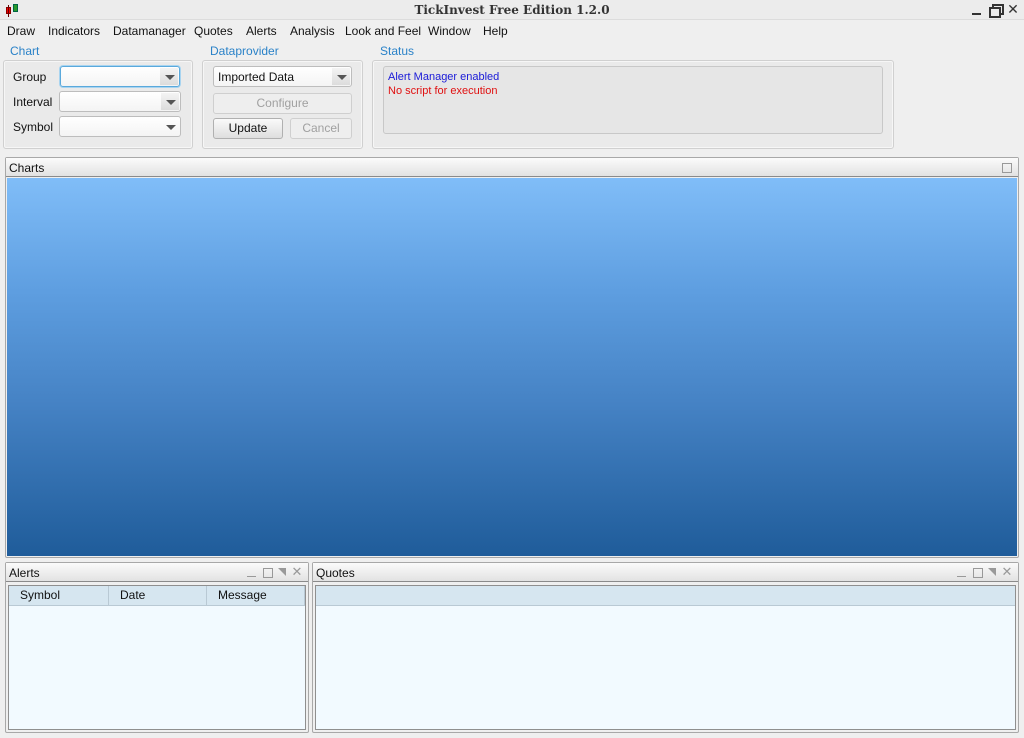  What do you see at coordinates (665, 657) in the screenshot?
I see `quotes-table` at bounding box center [665, 657].